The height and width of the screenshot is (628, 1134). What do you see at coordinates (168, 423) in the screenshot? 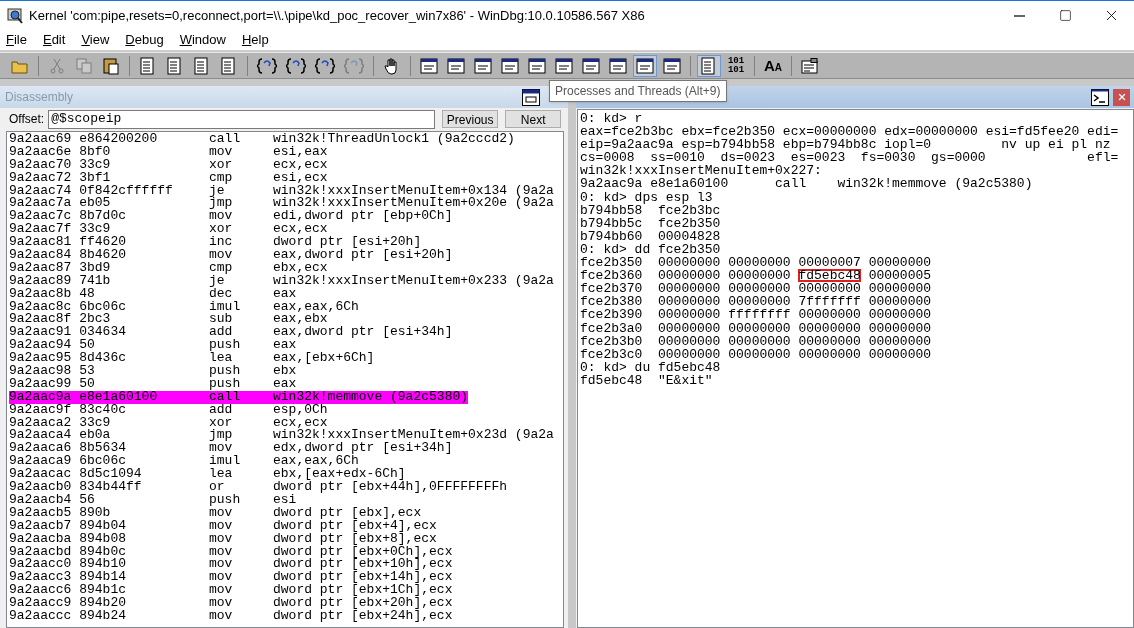
I see `disassembly-row: 9a2aaca2 33c9 xor ecx,ecx` at bounding box center [168, 423].